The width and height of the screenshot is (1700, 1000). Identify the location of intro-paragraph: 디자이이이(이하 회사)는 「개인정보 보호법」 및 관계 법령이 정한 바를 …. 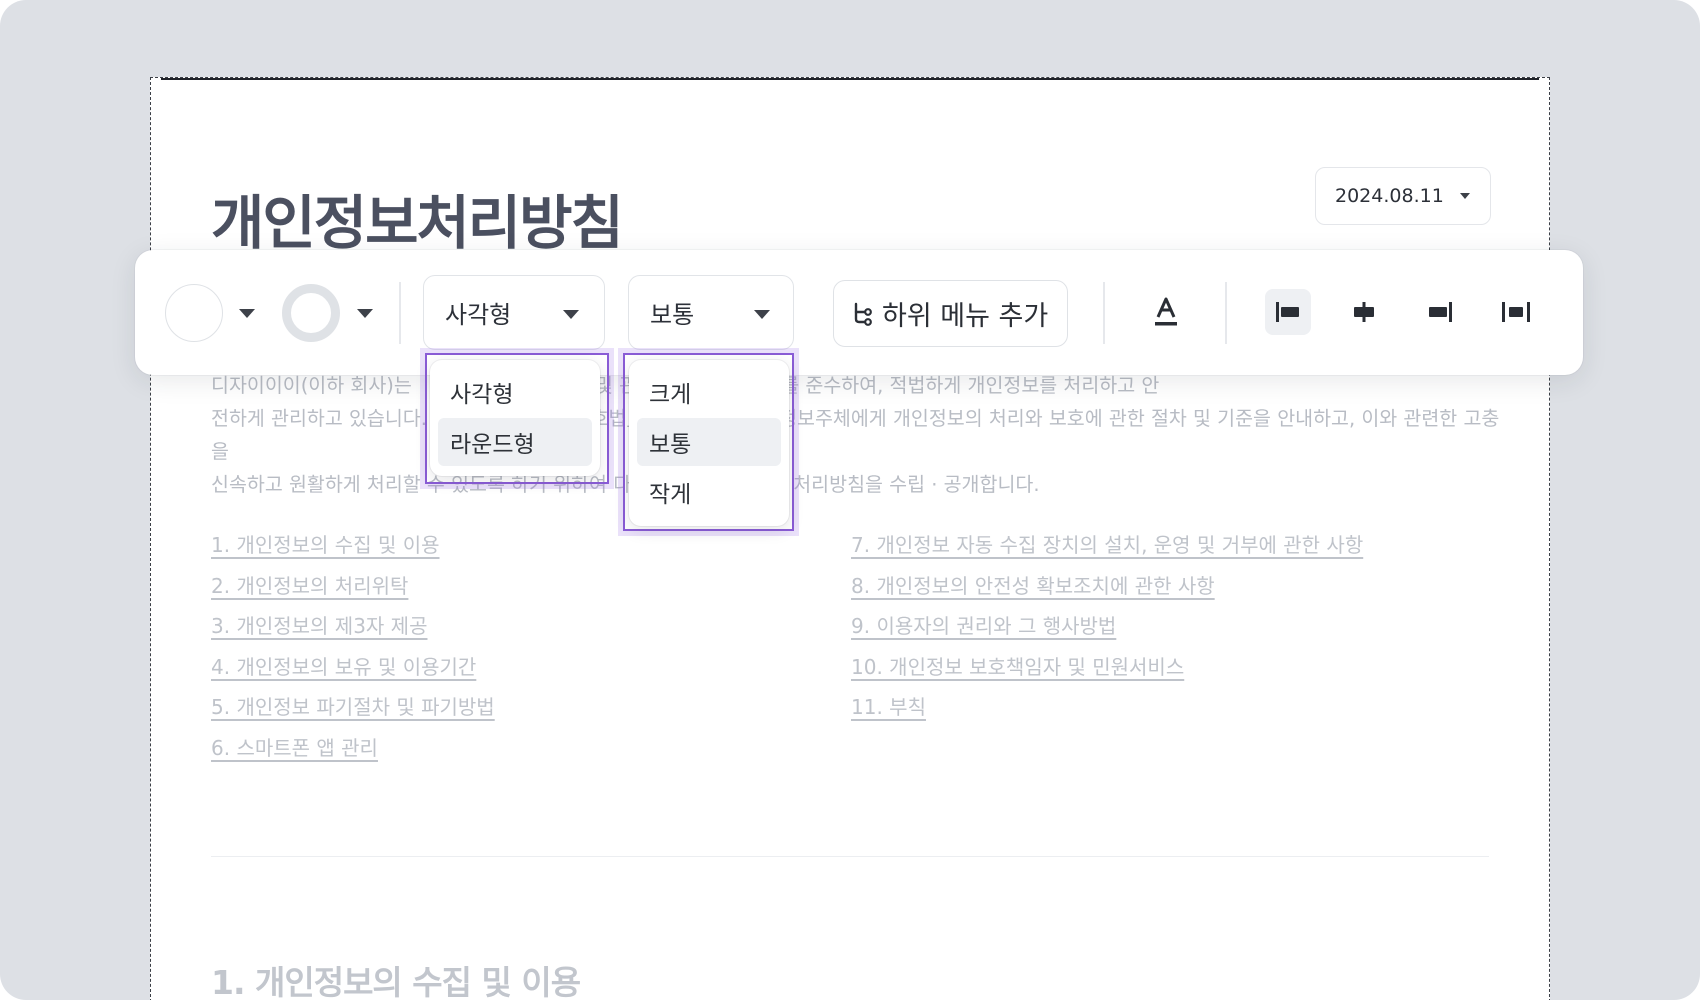
(856, 435).